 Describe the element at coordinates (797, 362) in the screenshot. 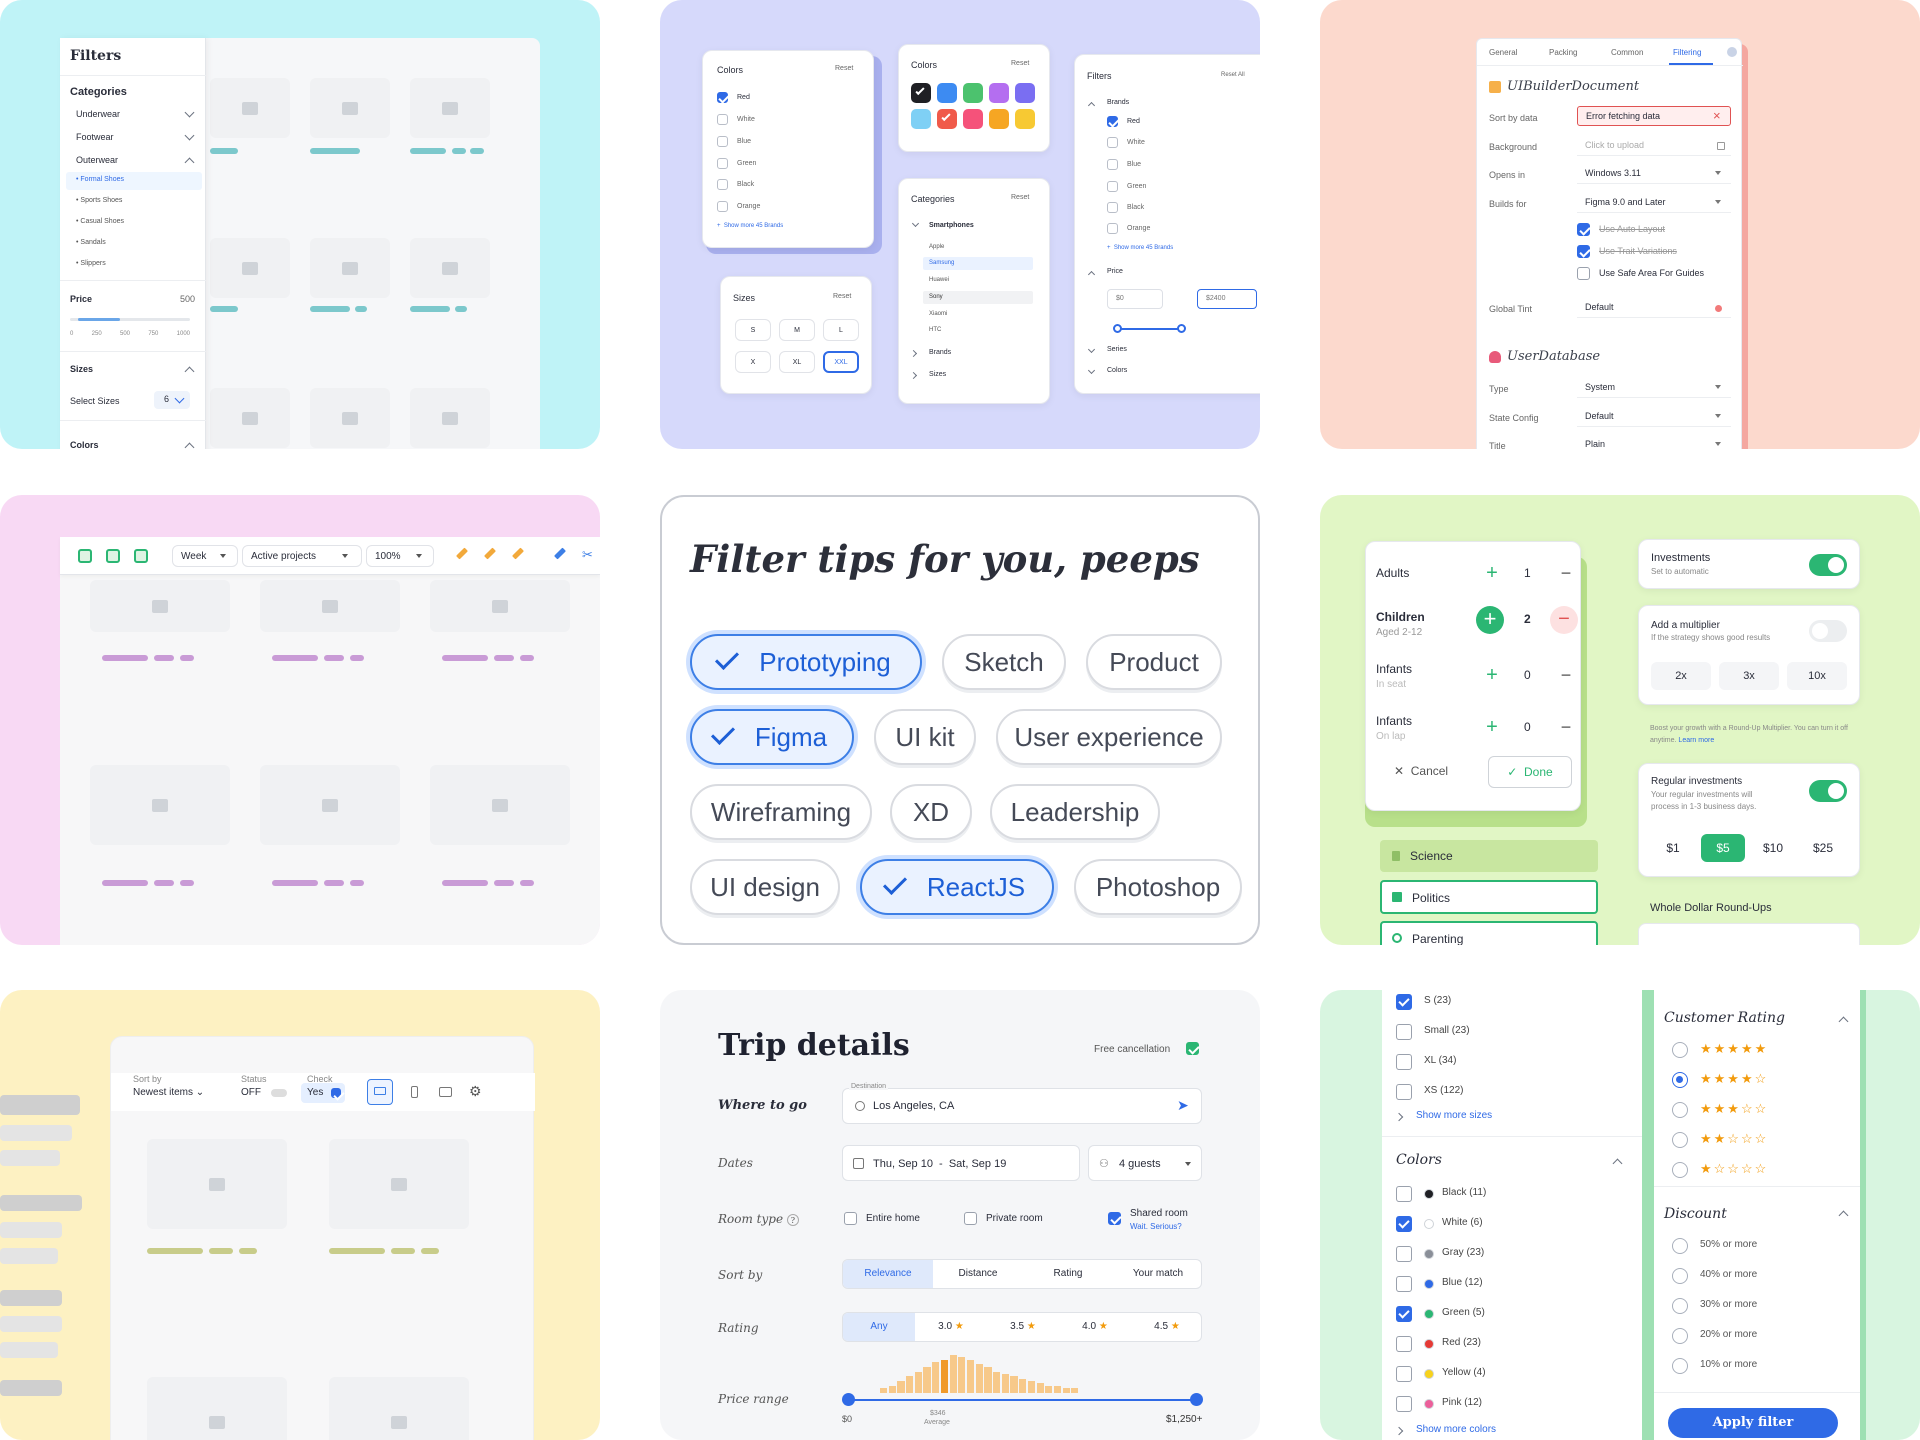

I see `size-xl: XL` at that location.